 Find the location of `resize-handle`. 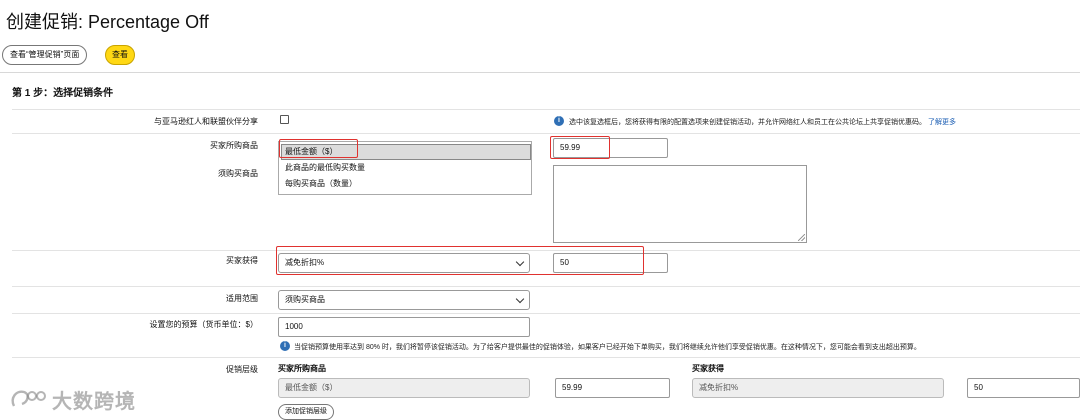

resize-handle is located at coordinates (801, 237).